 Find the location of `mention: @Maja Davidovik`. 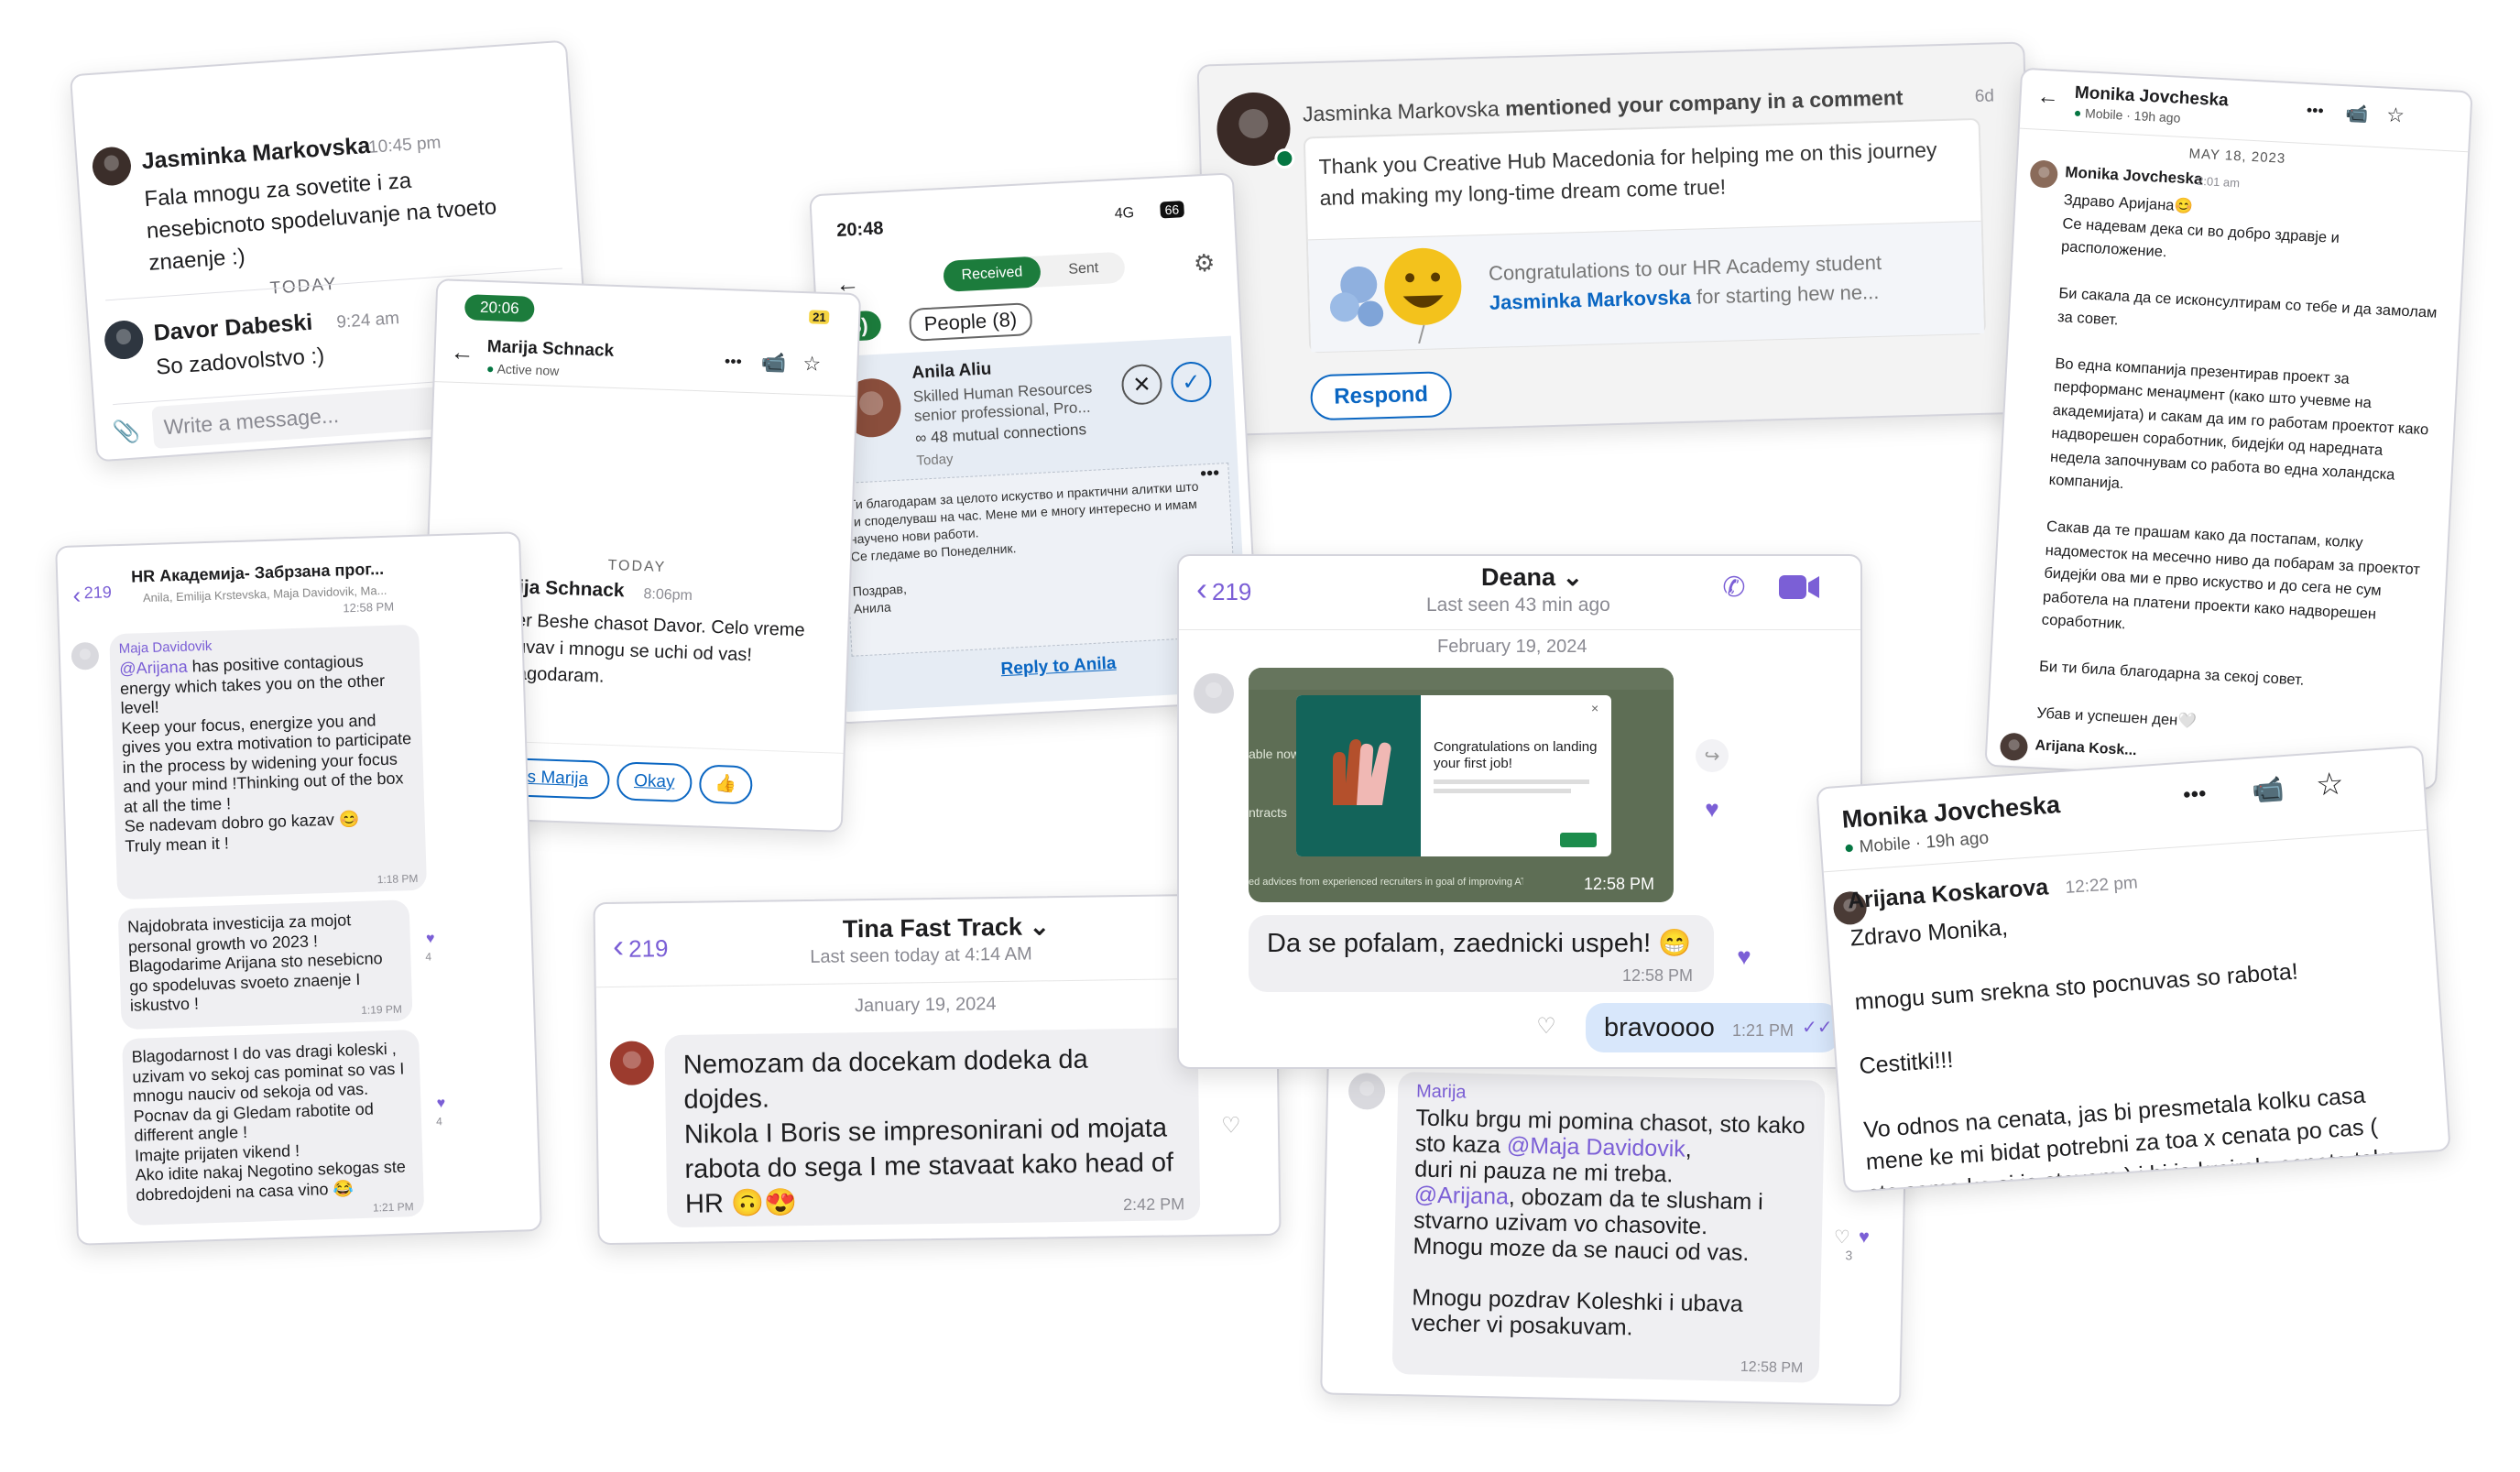

mention: @Maja Davidovik is located at coordinates (1596, 1147).